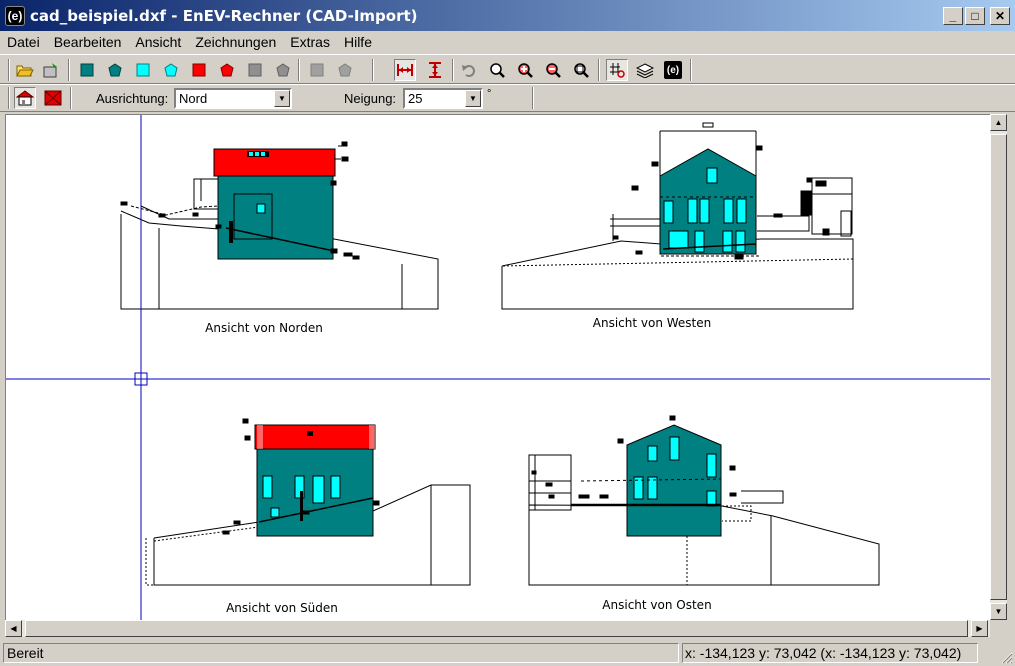  Describe the element at coordinates (507, 98) in the screenshot. I see `options-toolbar: Ausrichtung: Nord ▼ Neigung: 25 ▼ °` at that location.